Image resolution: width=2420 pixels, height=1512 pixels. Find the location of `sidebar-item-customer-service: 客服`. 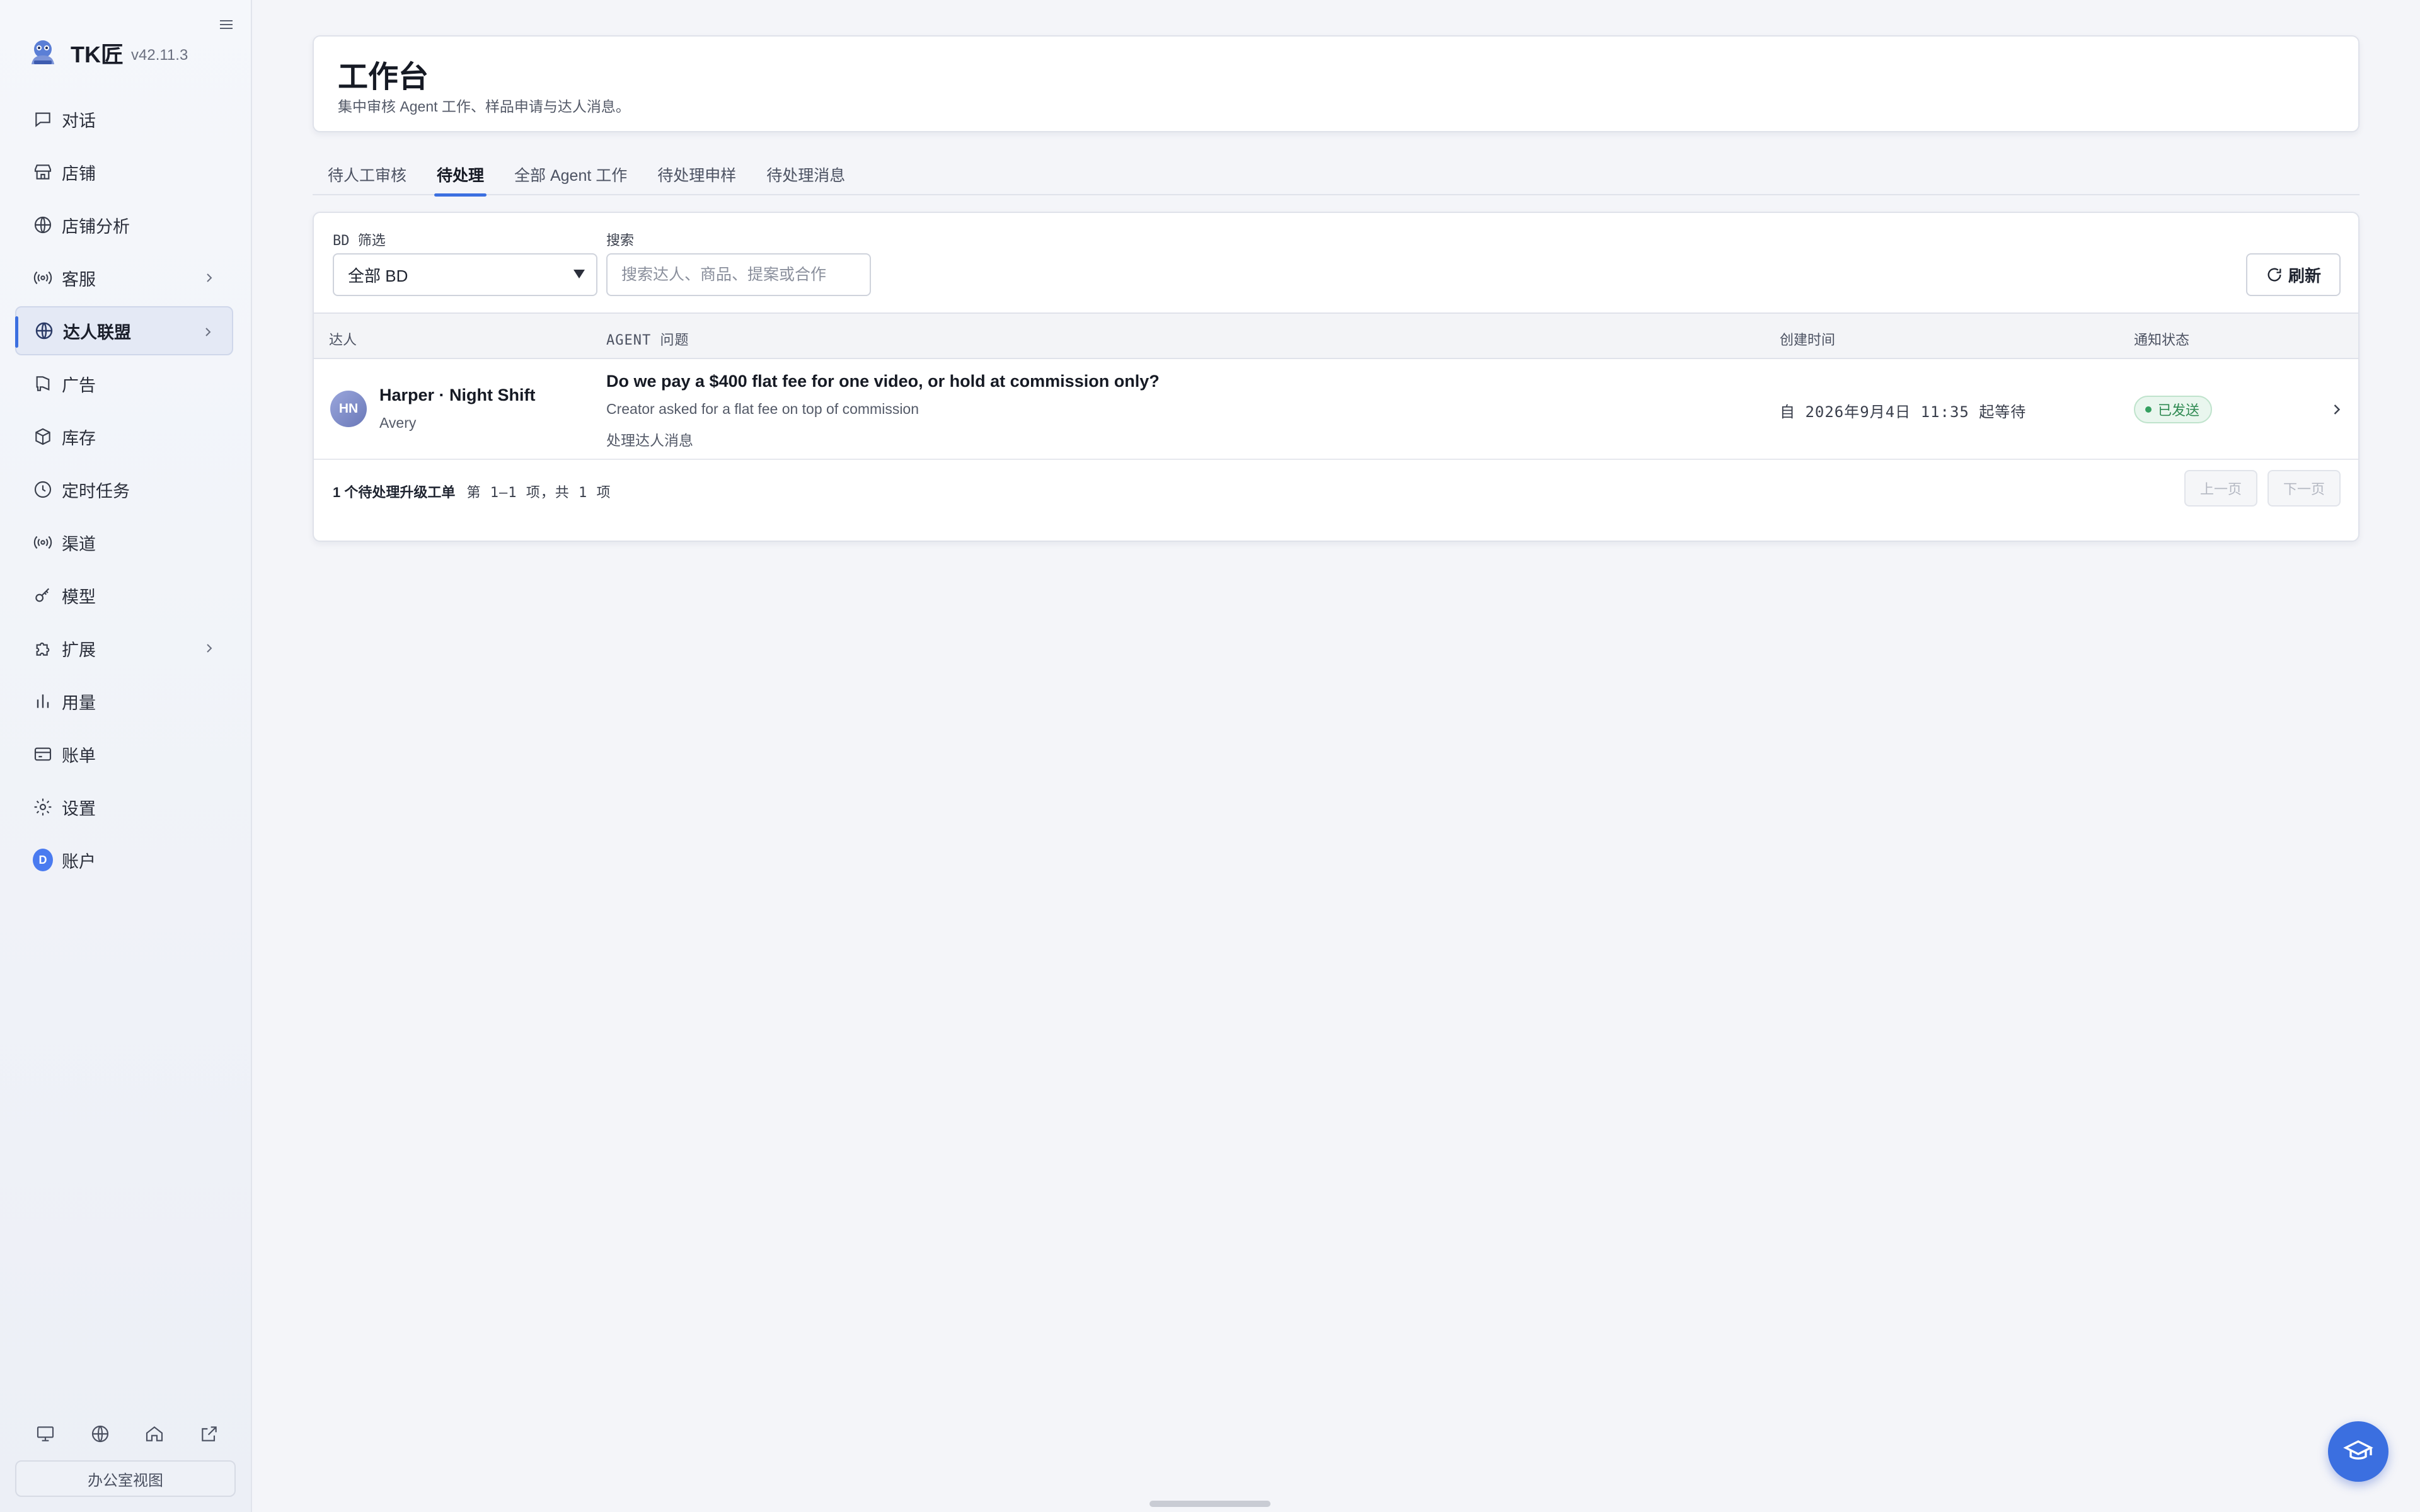

sidebar-item-customer-service: 客服 is located at coordinates (124, 277).